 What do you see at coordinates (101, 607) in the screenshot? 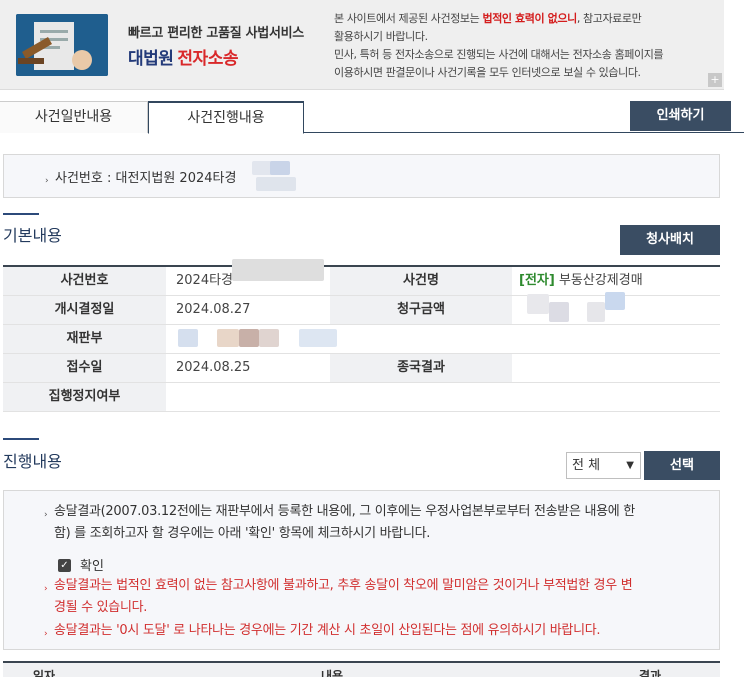
I see `warning-text: 경될 수 있습니다.` at bounding box center [101, 607].